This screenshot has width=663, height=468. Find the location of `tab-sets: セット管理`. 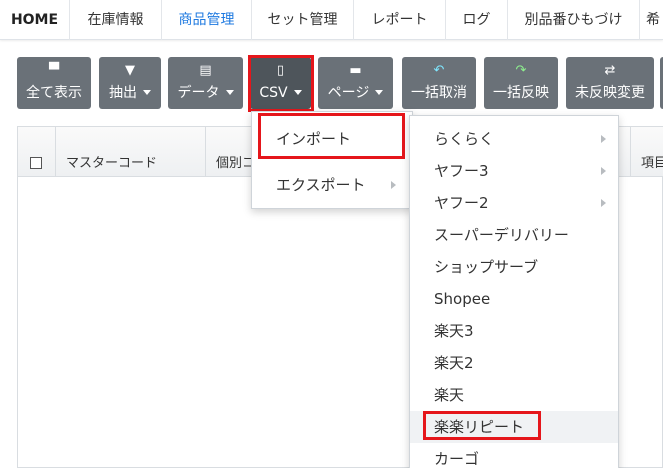

tab-sets: セット管理 is located at coordinates (303, 20).